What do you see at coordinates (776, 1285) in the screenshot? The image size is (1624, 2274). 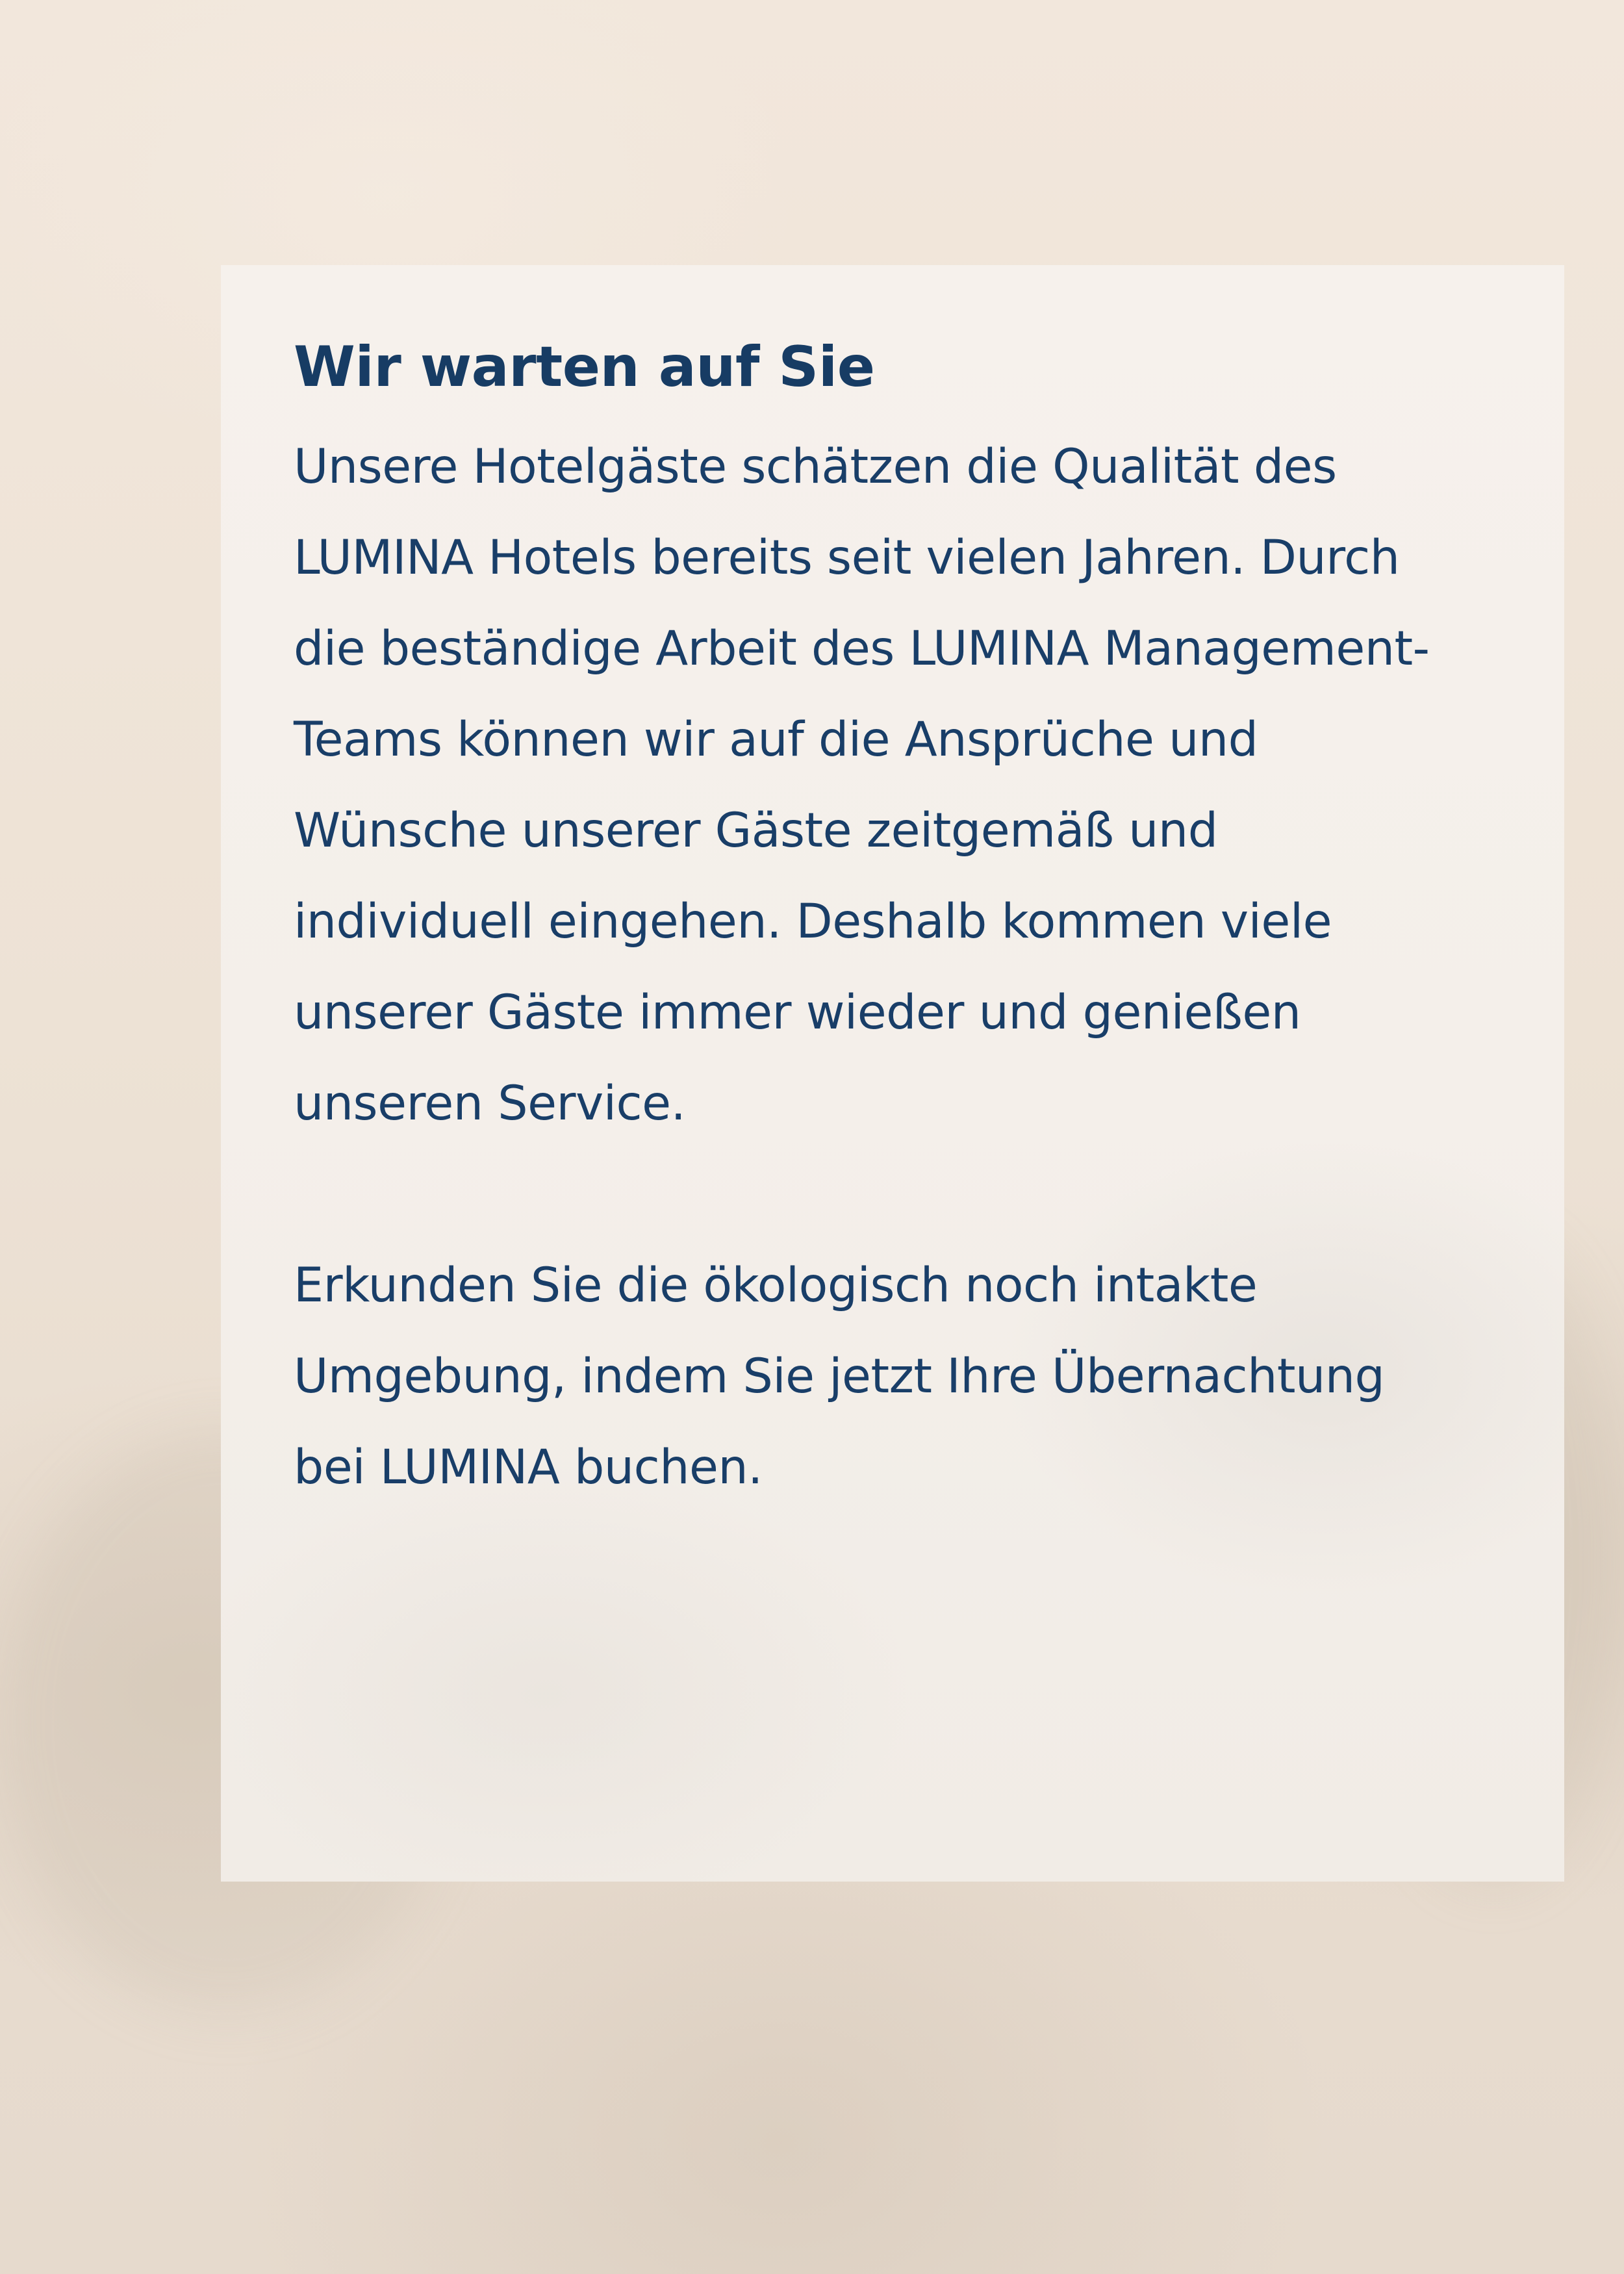 I see `paragraph-line: Erkunden Sie die ökologisch noch intakte` at bounding box center [776, 1285].